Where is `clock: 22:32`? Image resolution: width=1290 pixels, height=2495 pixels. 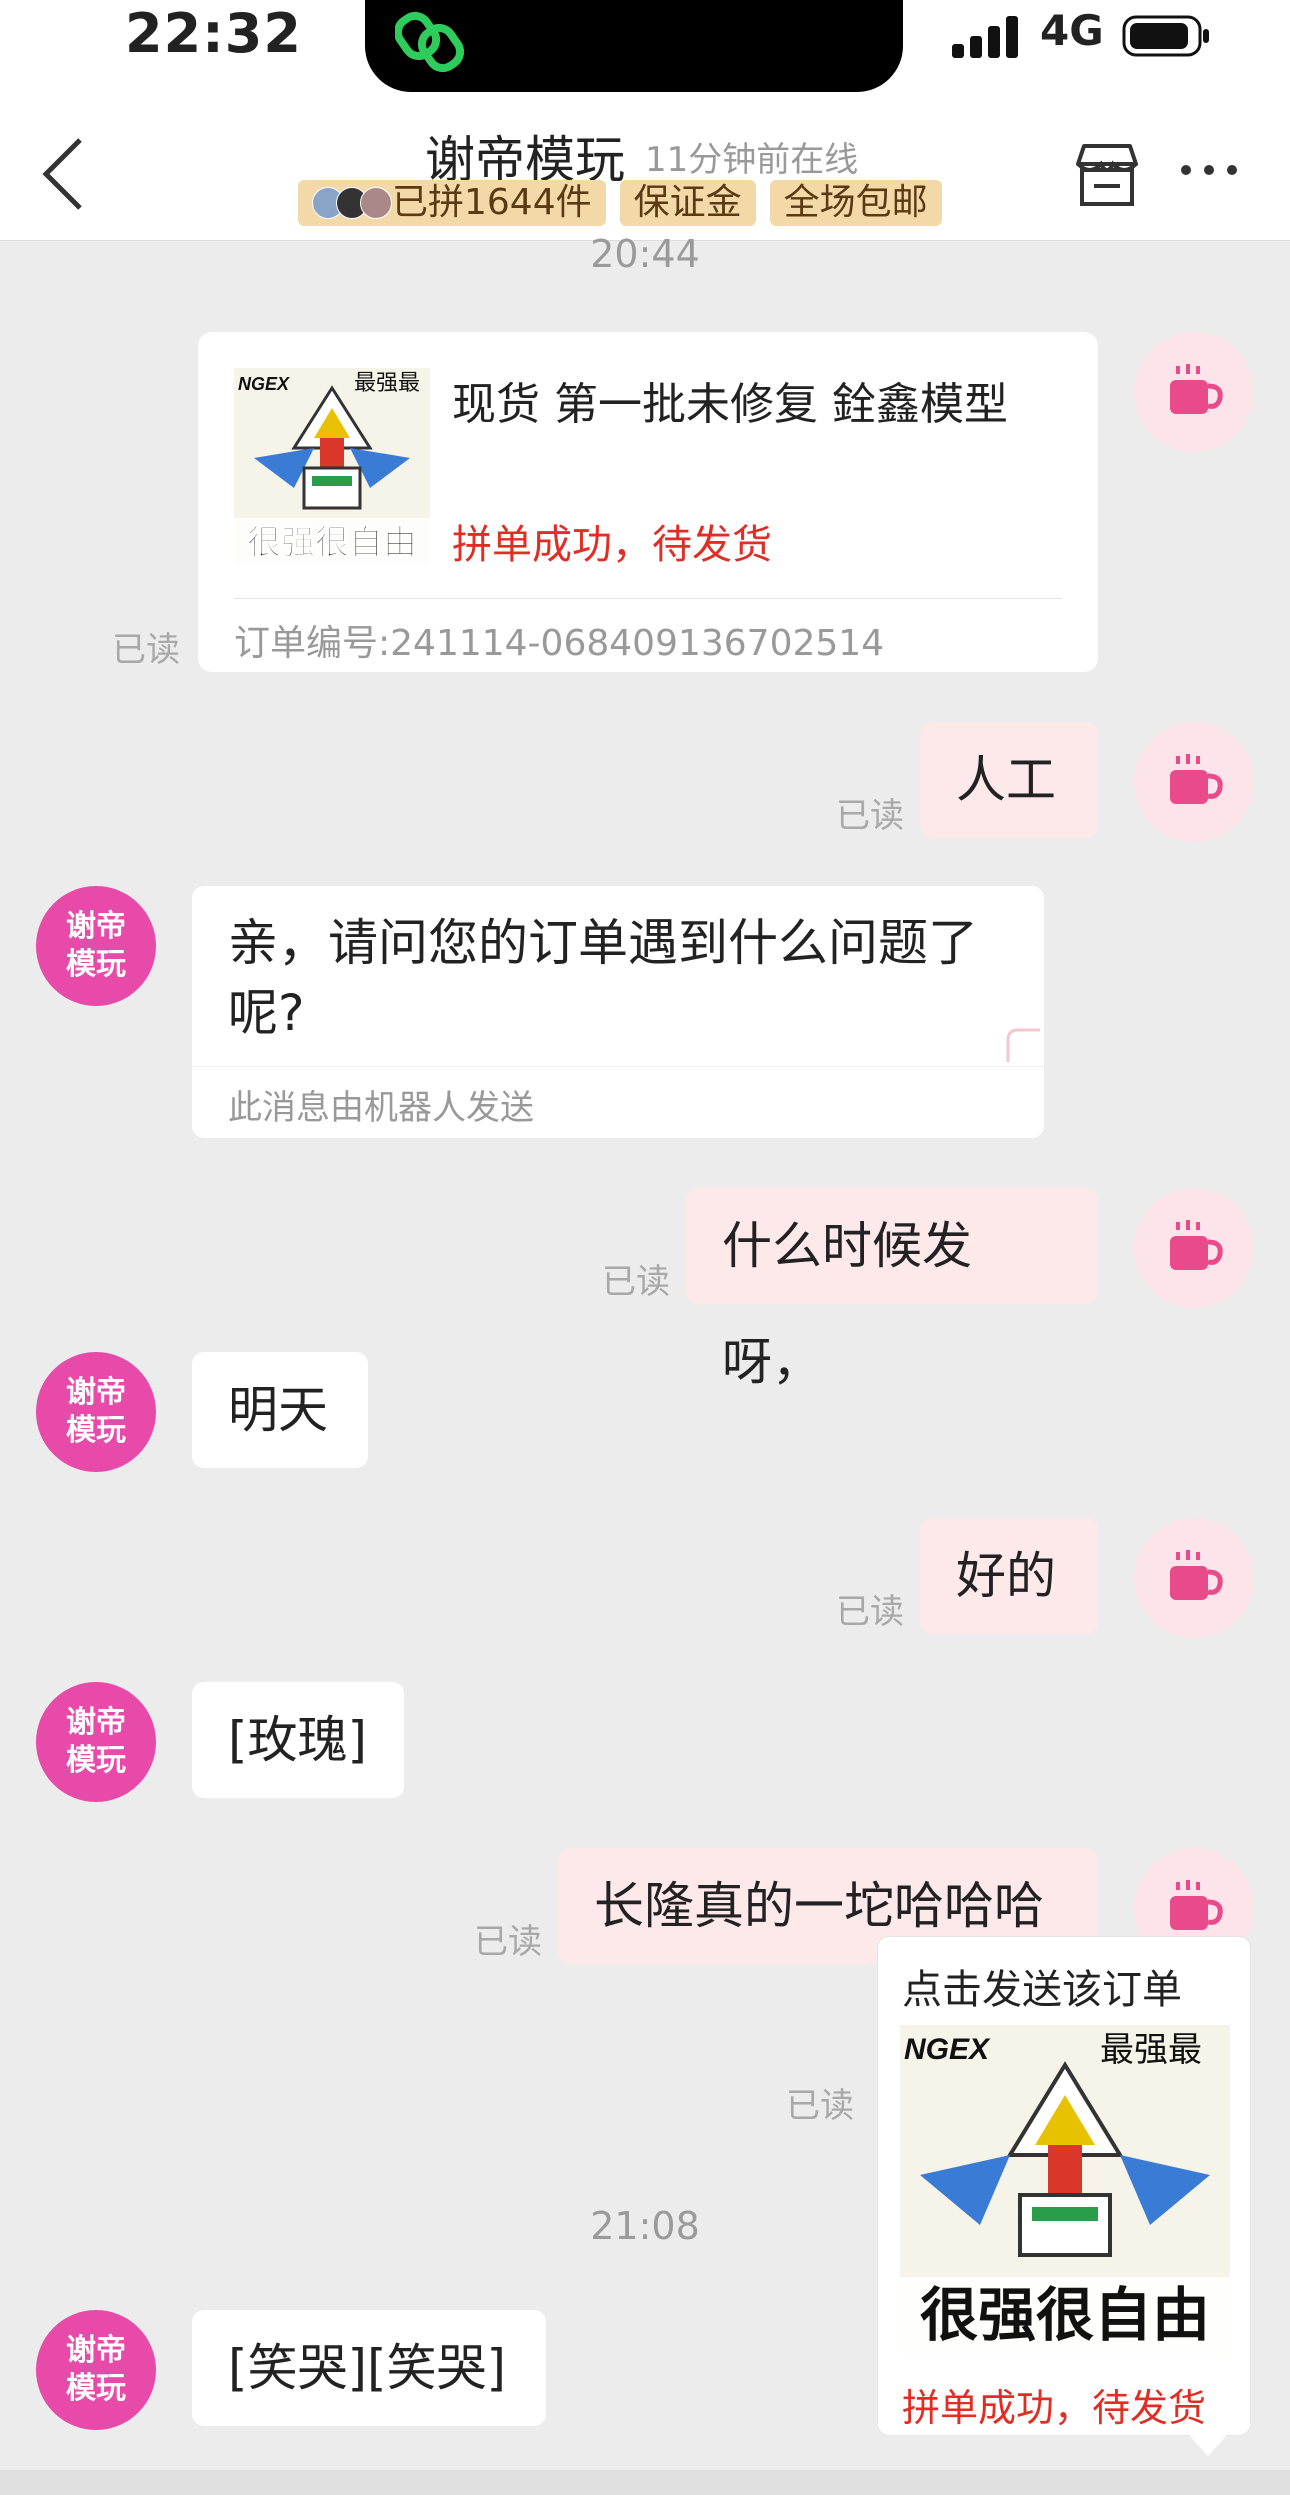 clock: 22:32 is located at coordinates (213, 33).